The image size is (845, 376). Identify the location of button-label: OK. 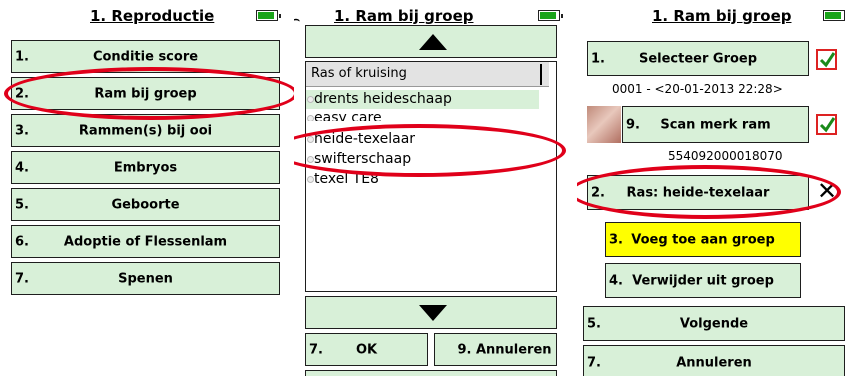
(366, 349).